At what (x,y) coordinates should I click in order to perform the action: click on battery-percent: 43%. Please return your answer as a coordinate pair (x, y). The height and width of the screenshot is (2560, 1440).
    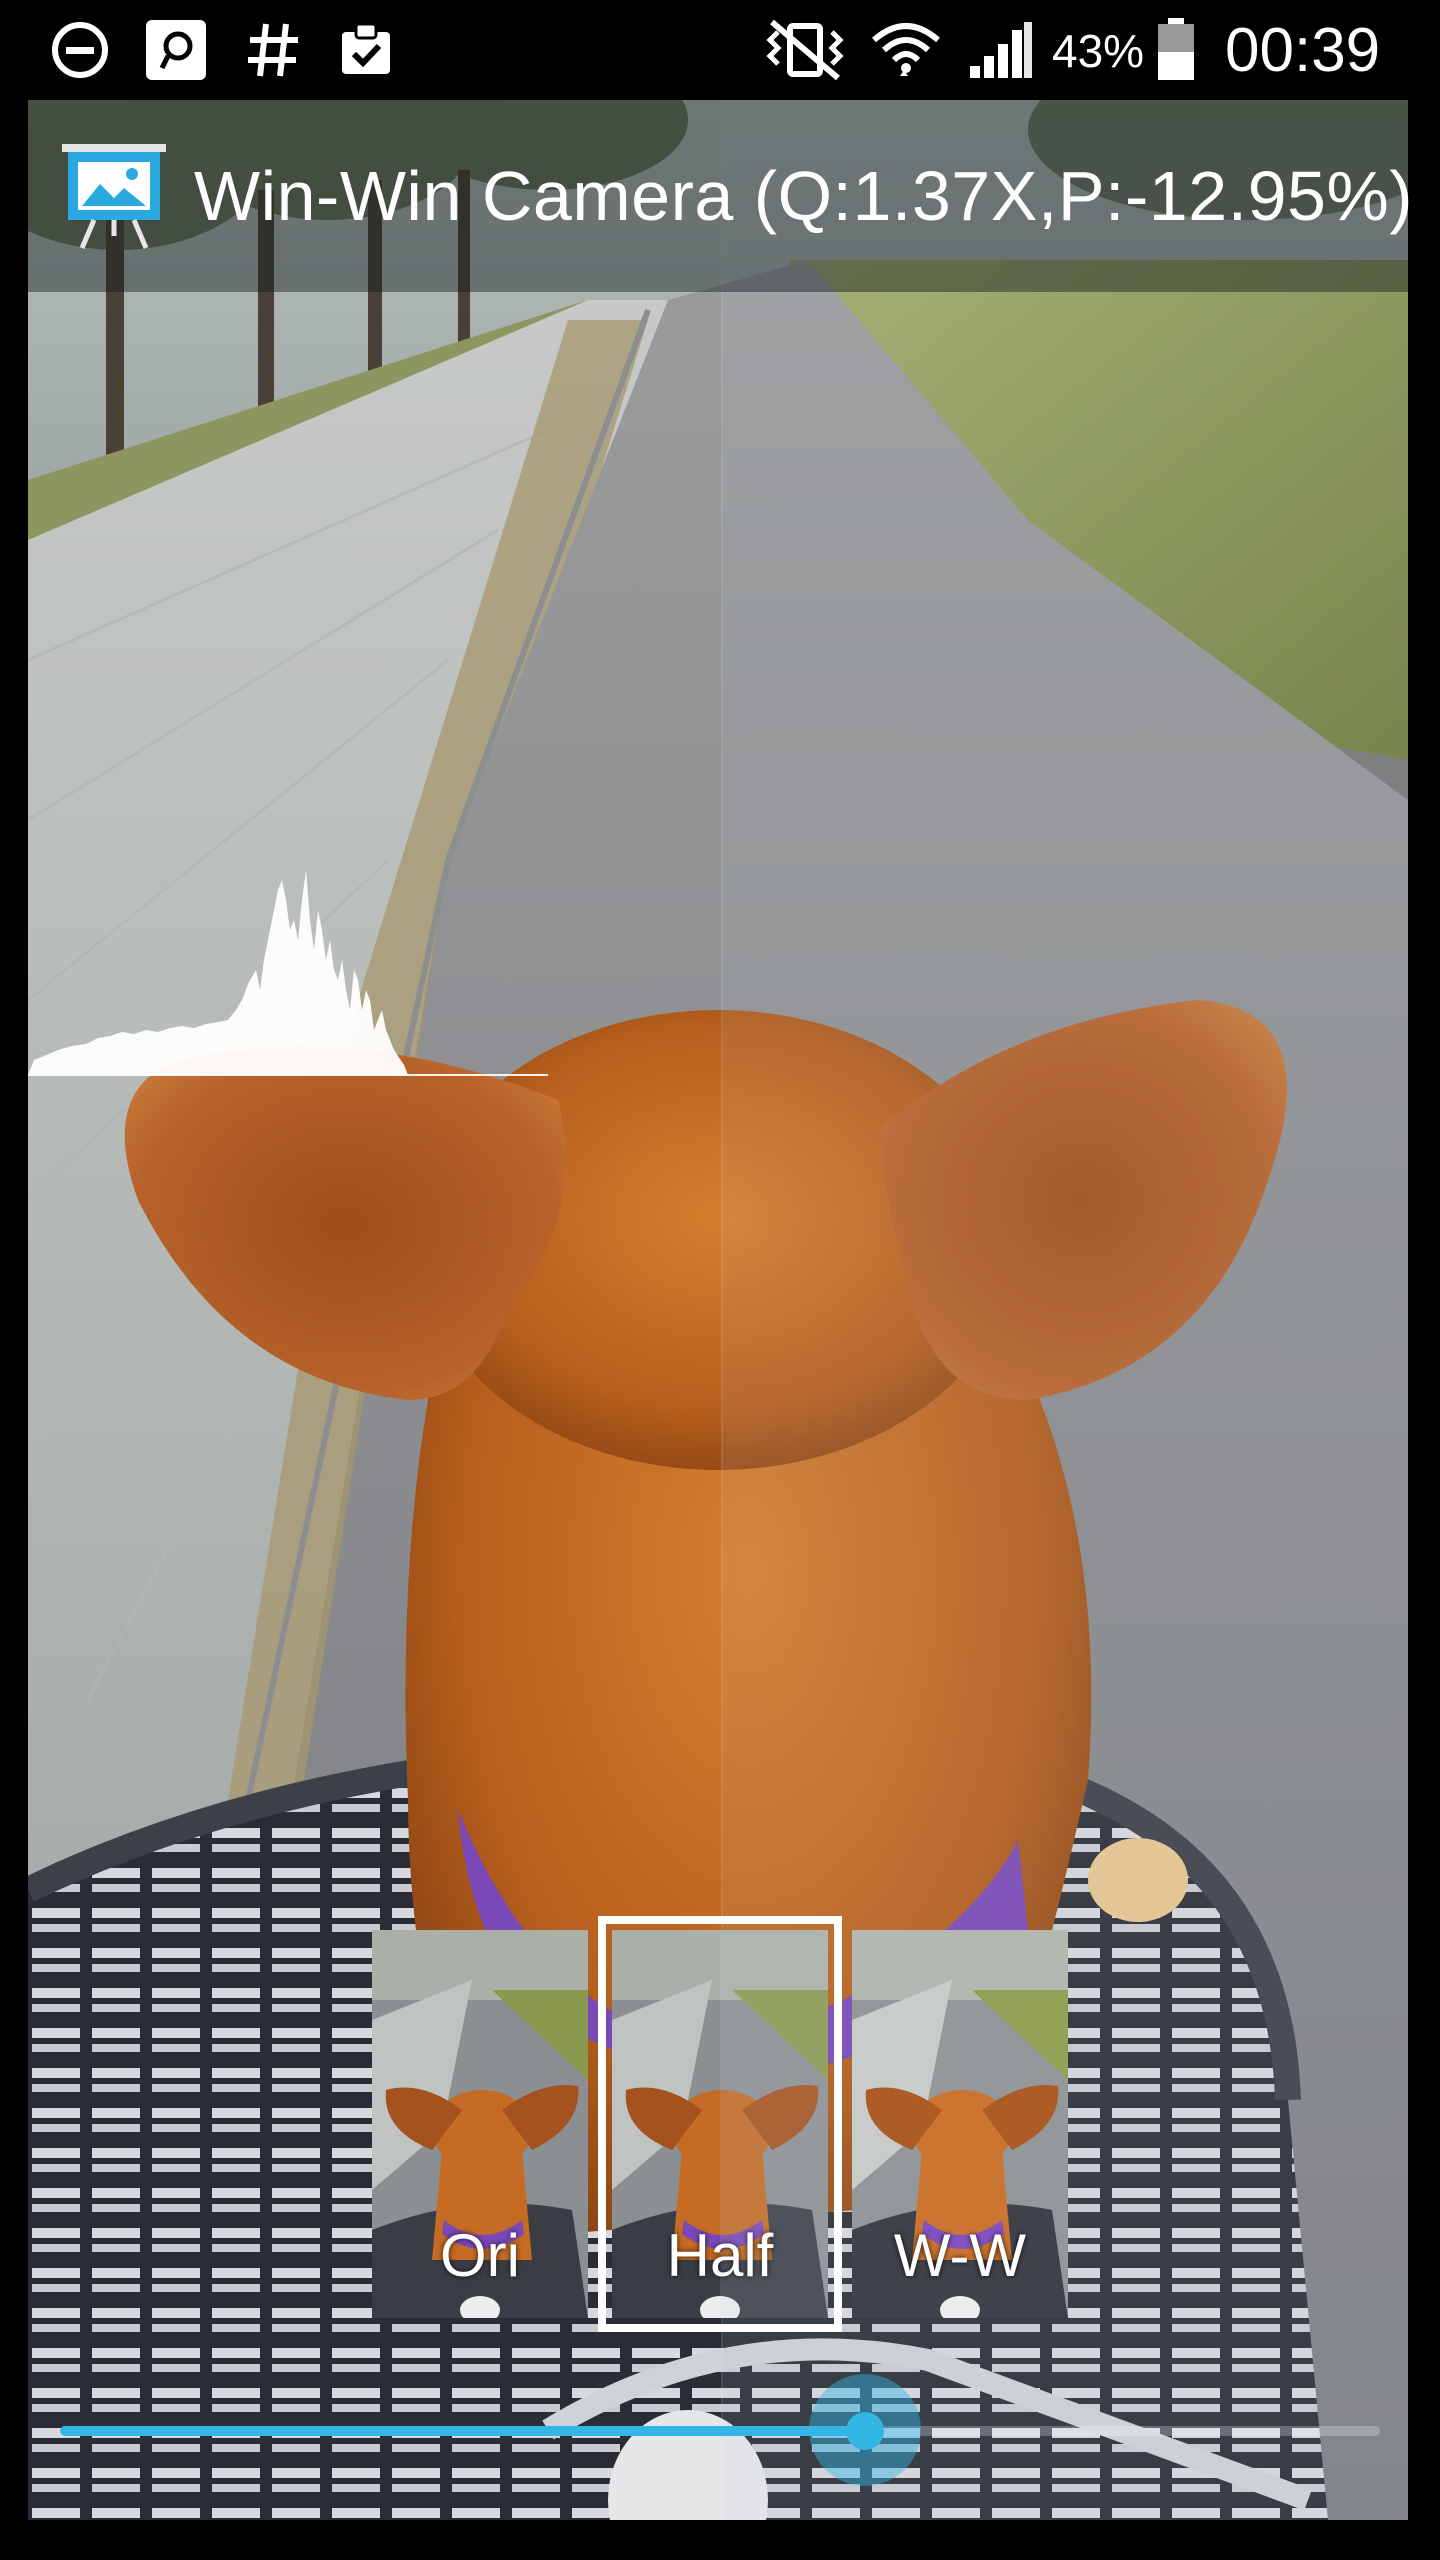
    Looking at the image, I should click on (1098, 51).